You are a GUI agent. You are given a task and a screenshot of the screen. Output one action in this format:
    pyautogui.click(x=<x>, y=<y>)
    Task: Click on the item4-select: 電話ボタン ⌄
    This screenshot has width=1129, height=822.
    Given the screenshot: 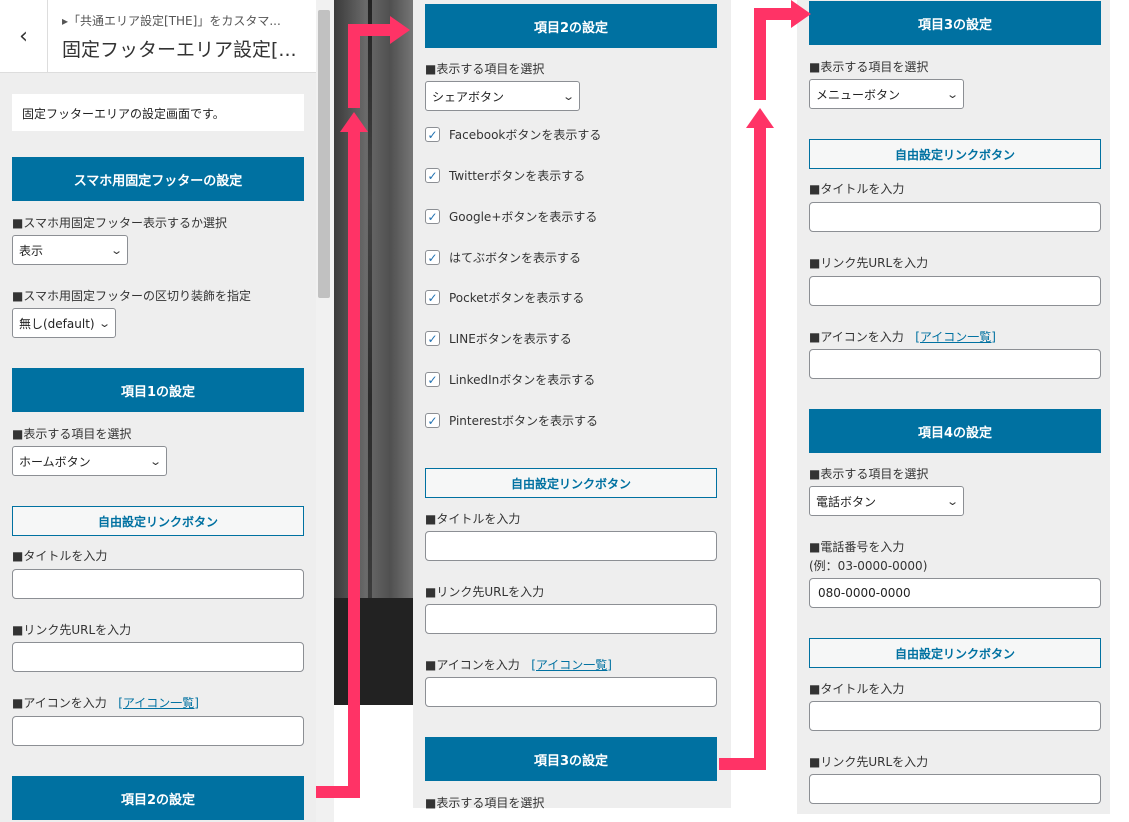 What is the action you would take?
    pyautogui.click(x=886, y=501)
    